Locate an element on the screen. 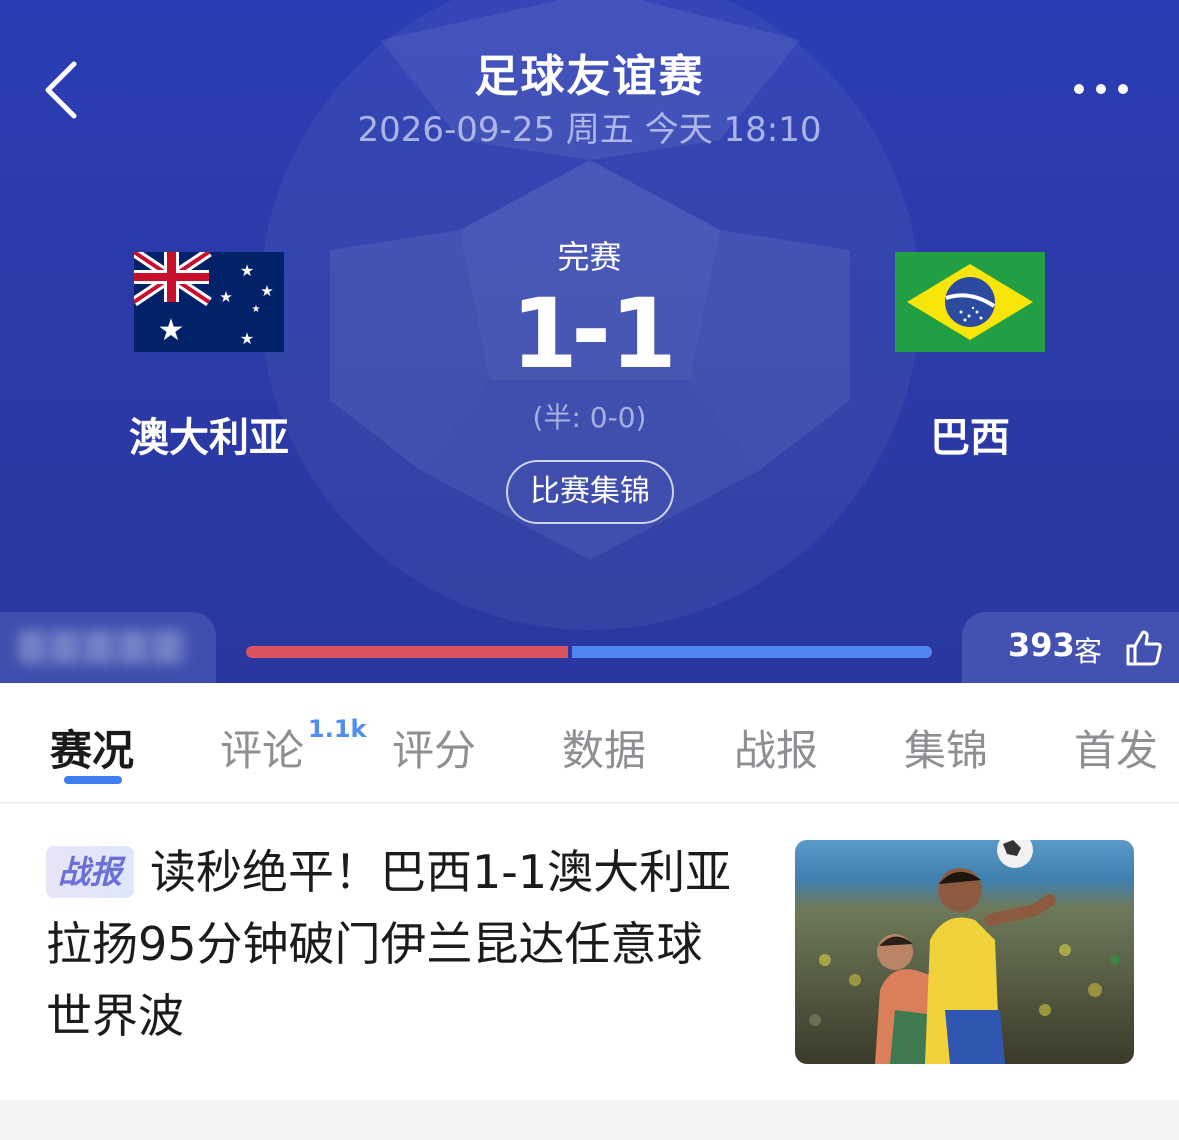  tab-comments: 评论 is located at coordinates (262, 747).